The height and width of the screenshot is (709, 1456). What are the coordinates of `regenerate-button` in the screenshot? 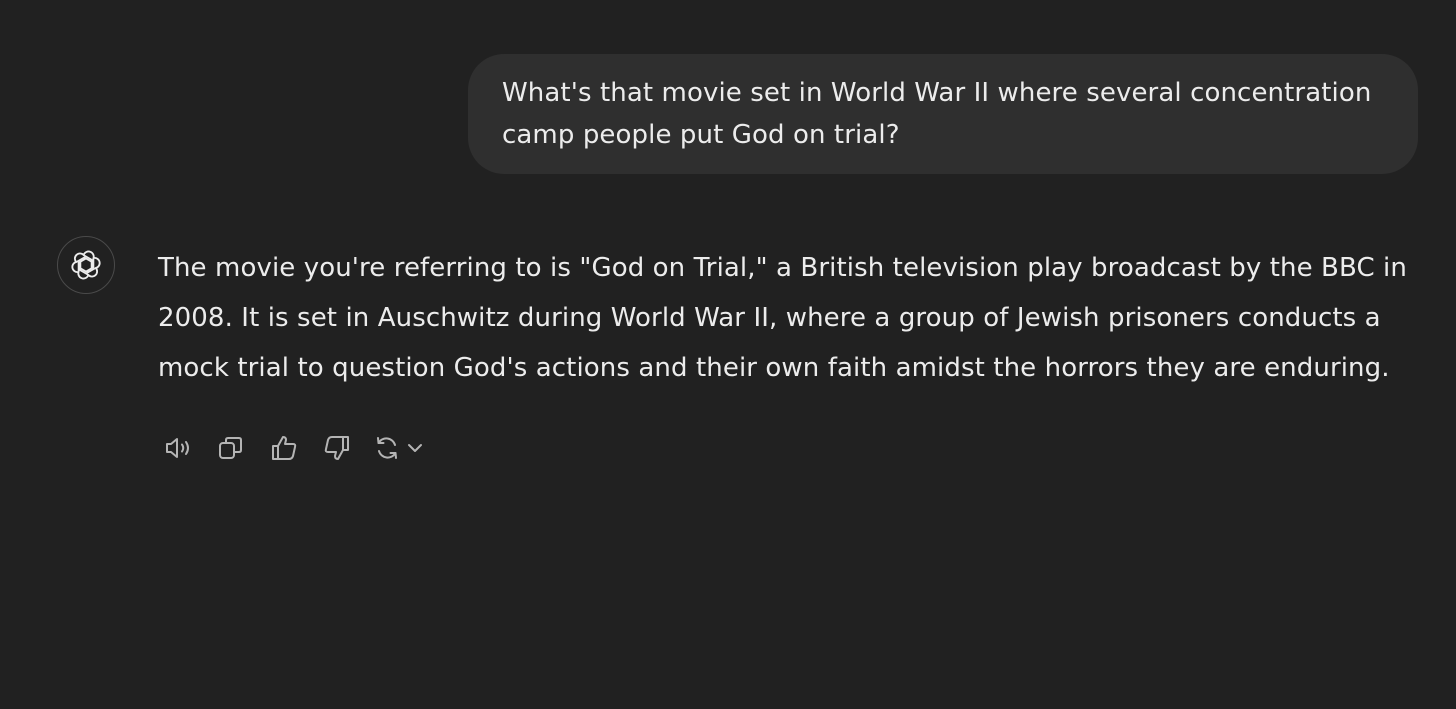 It's located at (399, 448).